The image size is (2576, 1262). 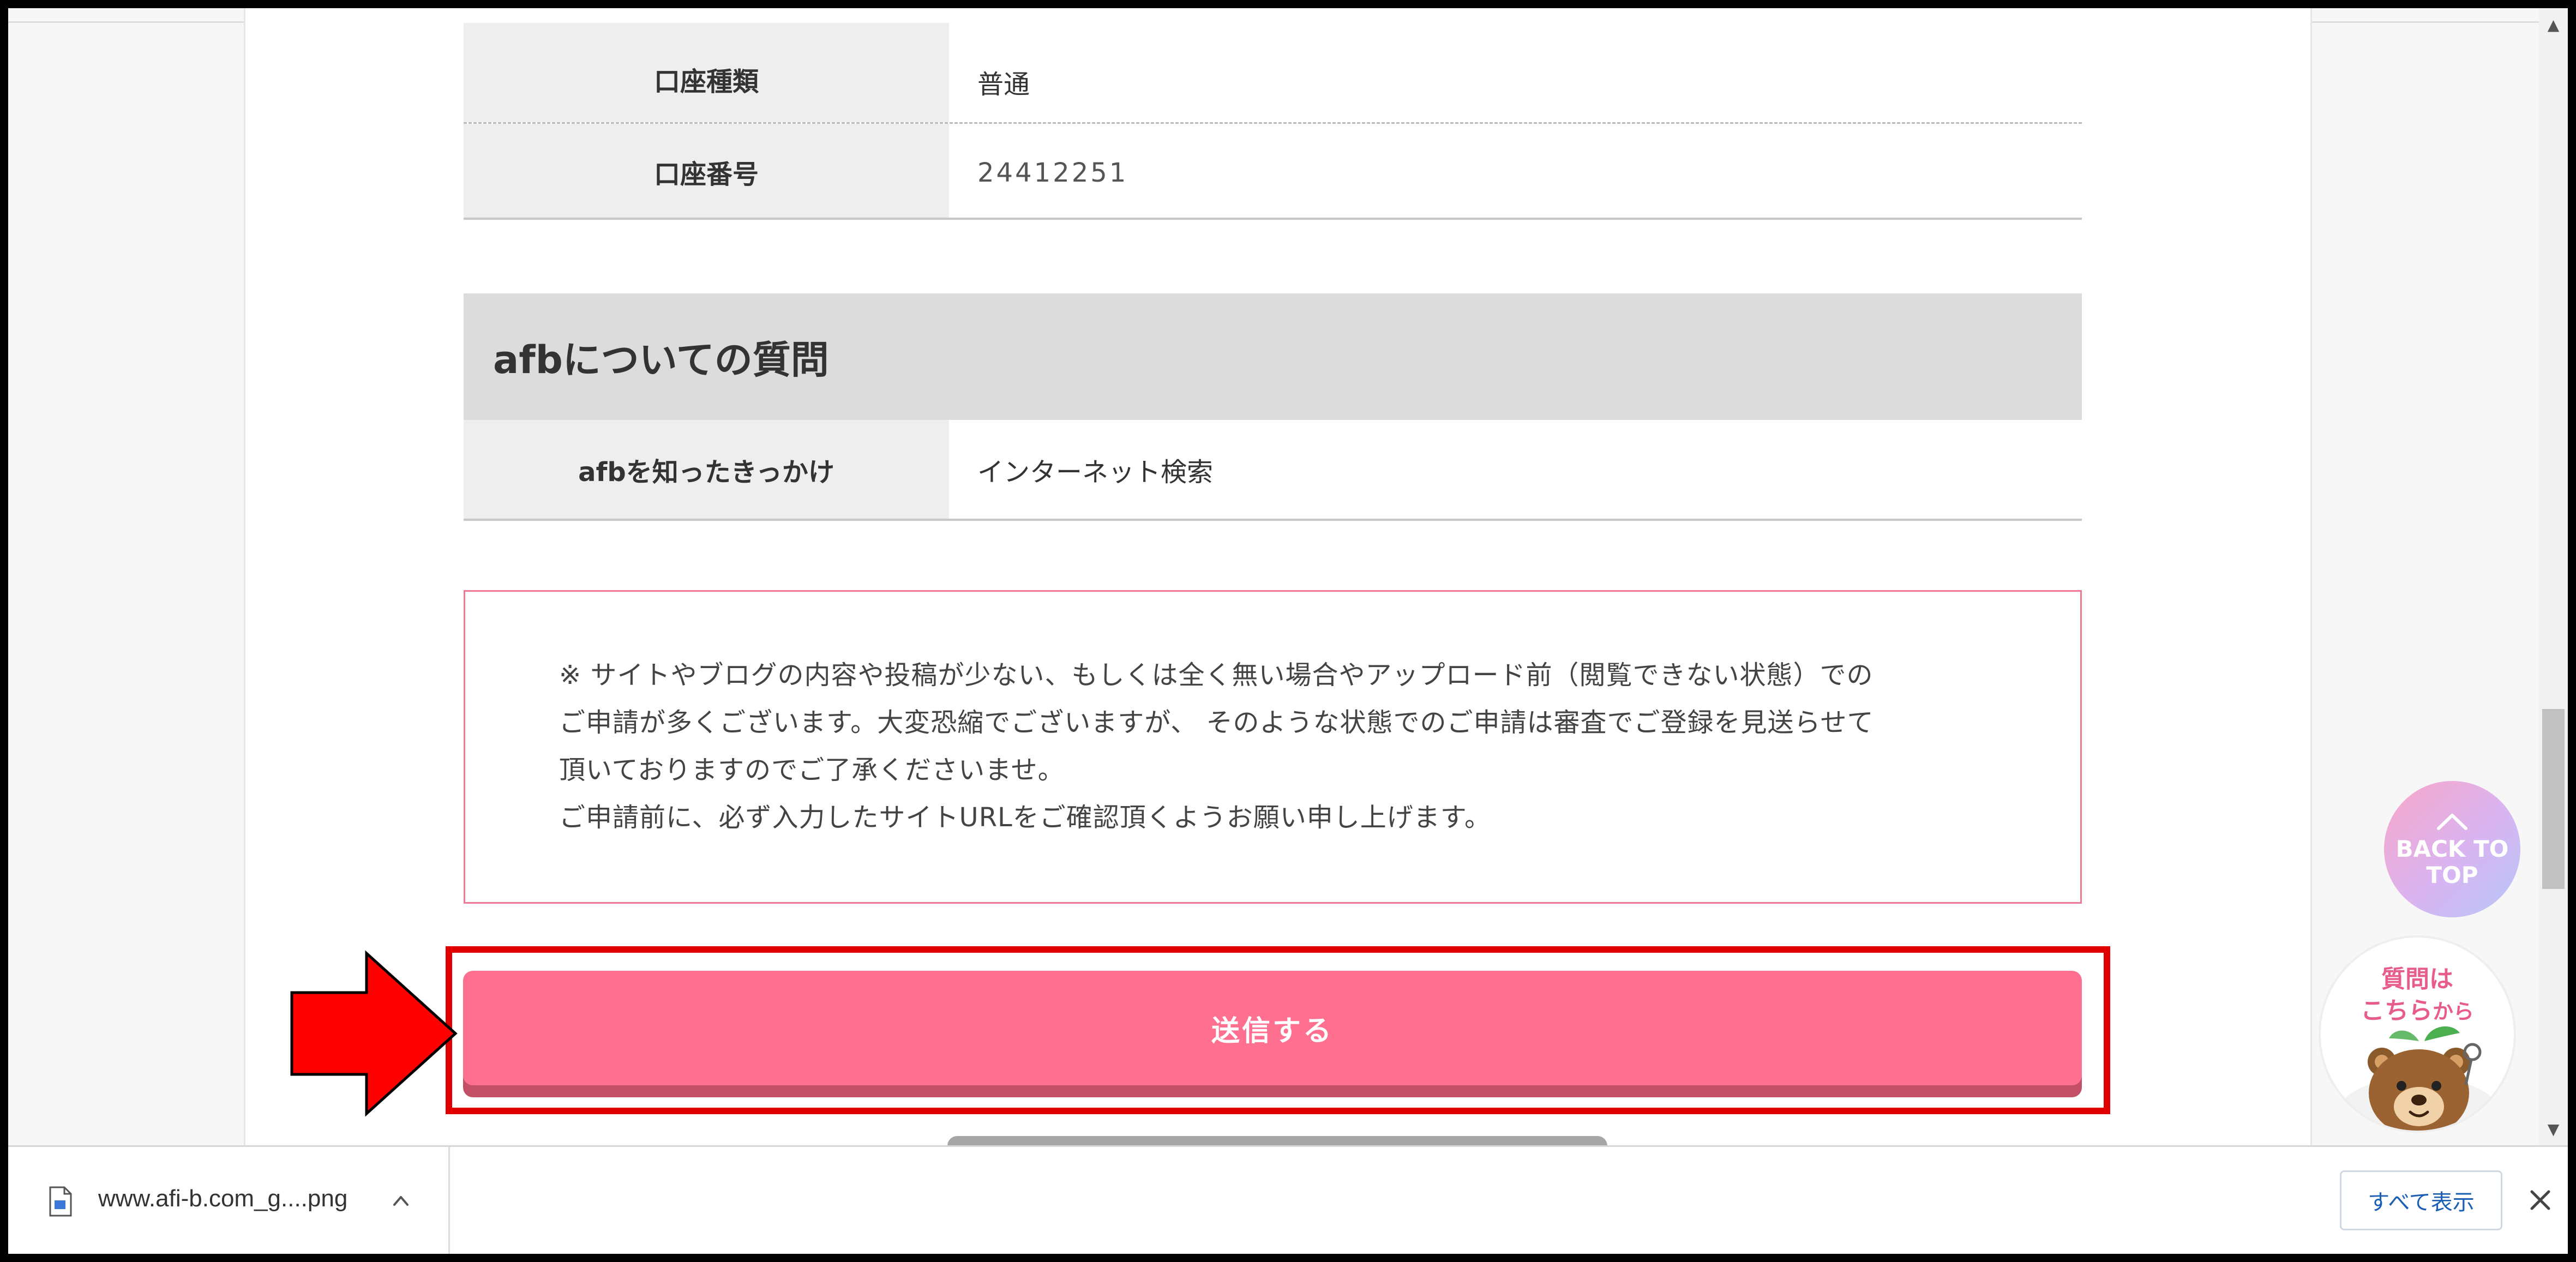 I want to click on afb-source-value: インターネット検索, so click(x=1516, y=469).